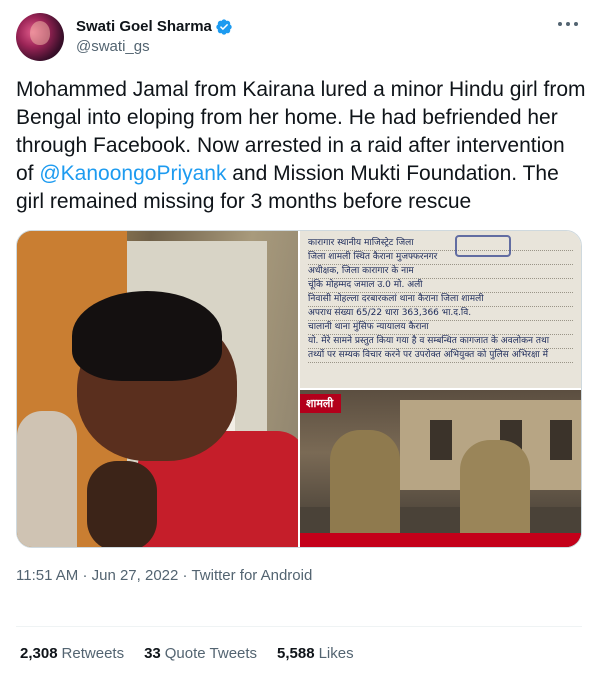 This screenshot has height=678, width=598. I want to click on verified-badge-icon, so click(224, 27).